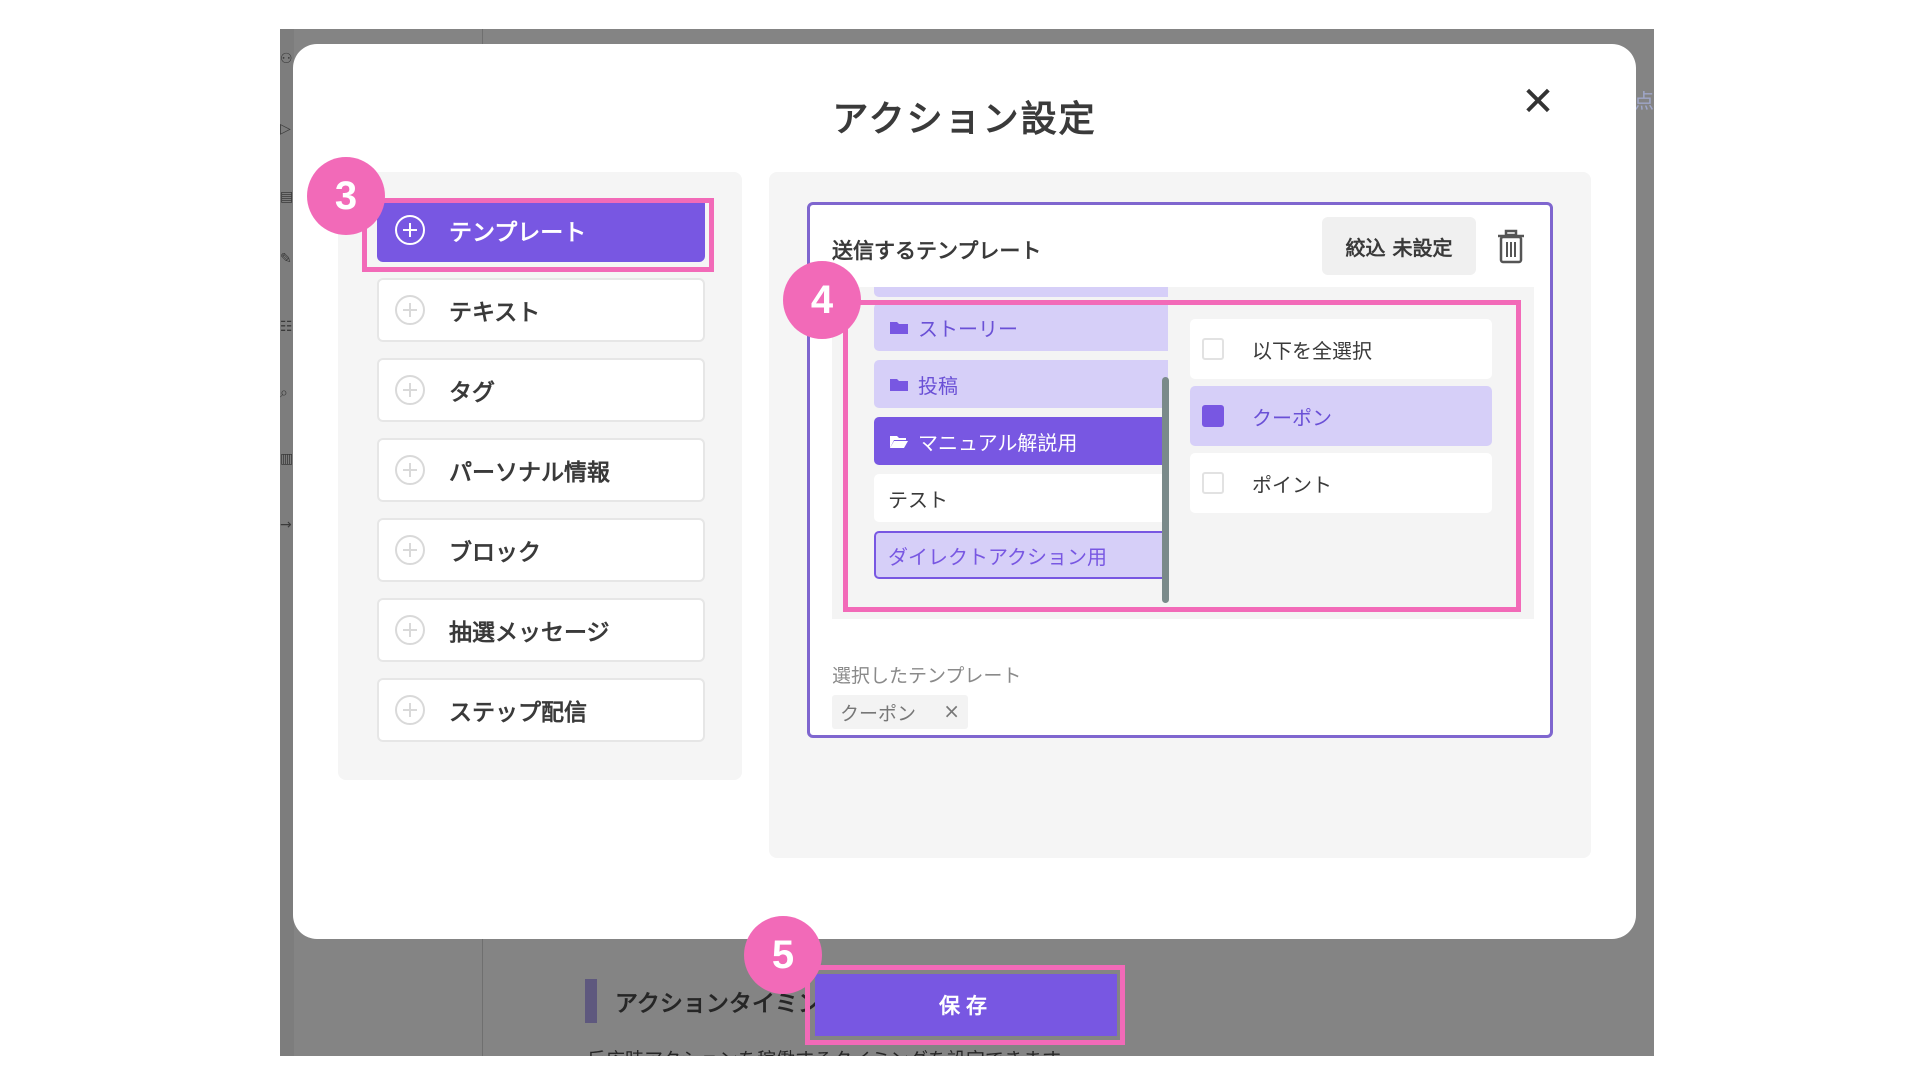 The height and width of the screenshot is (1080, 1920). I want to click on action-item-personal-info: パーソナル情報, so click(541, 470).